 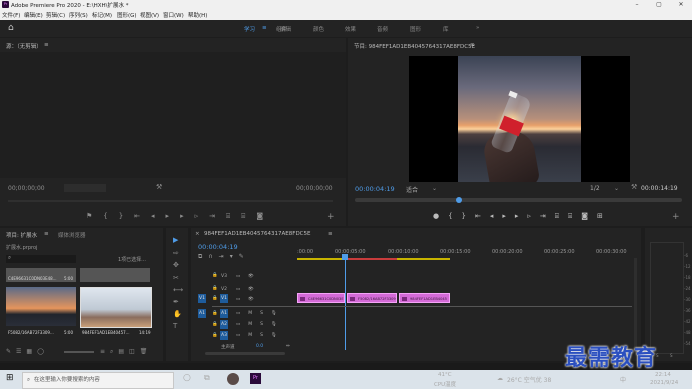 What do you see at coordinates (177, 314) in the screenshot?
I see `hand-tool-icon: ✋` at bounding box center [177, 314].